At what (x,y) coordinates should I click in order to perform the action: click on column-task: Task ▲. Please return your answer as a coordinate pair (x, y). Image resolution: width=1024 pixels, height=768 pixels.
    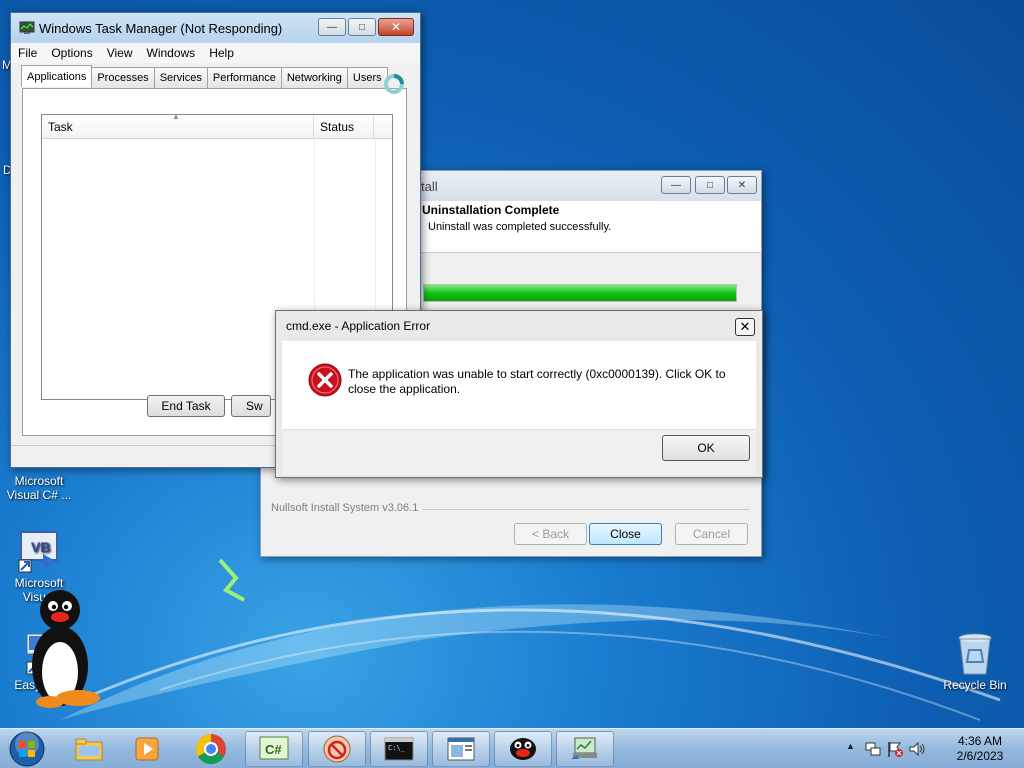
    Looking at the image, I should click on (178, 125).